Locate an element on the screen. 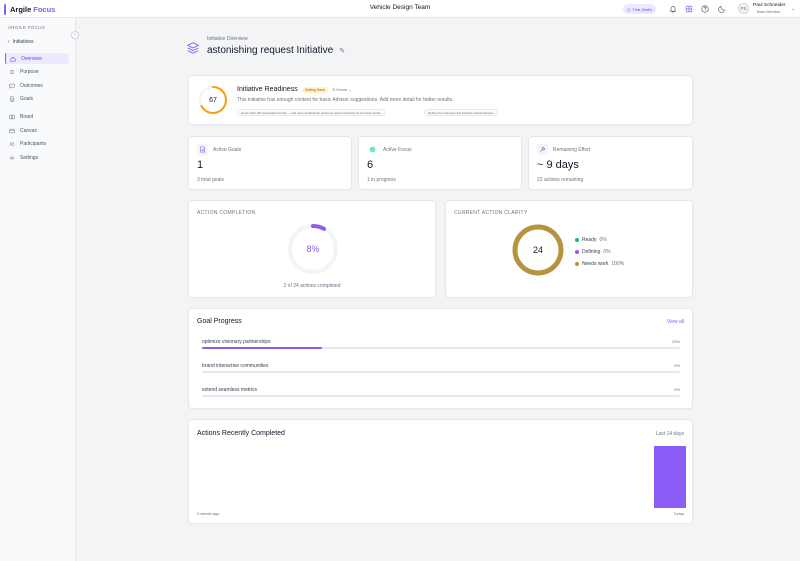 The height and width of the screenshot is (561, 800). list-icon is located at coordinates (12, 71).